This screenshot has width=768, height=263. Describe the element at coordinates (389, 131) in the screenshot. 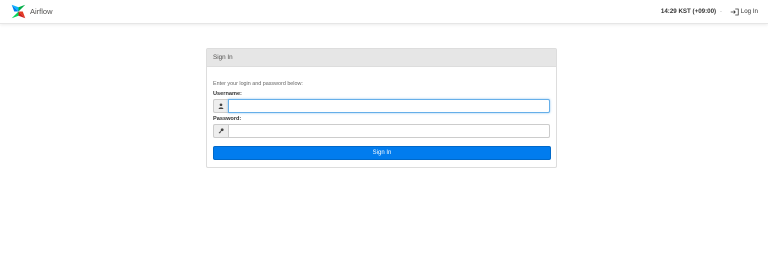

I see `password-input` at that location.